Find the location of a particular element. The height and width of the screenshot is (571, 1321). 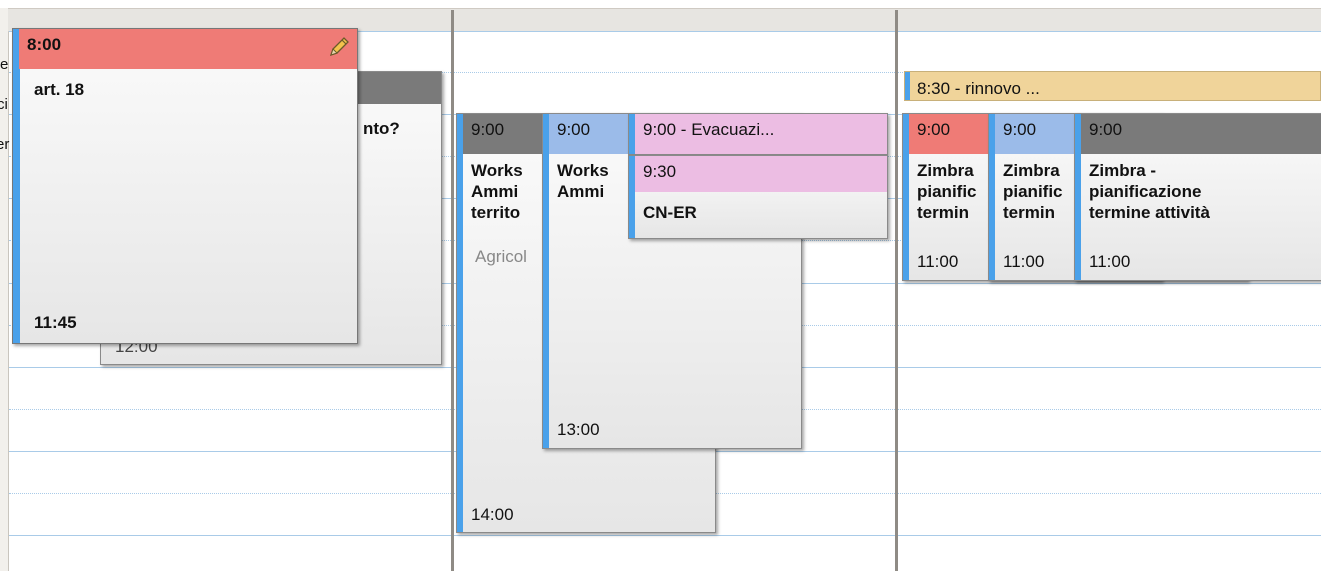

top-toolbar-strip is located at coordinates (660, 4).